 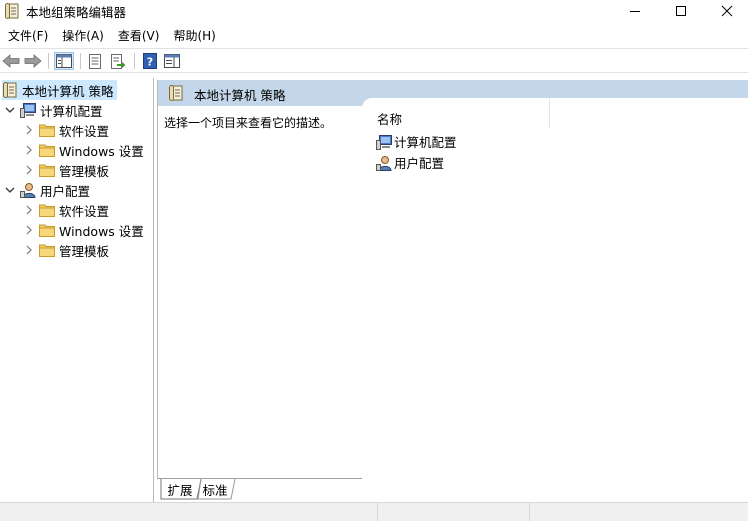 I want to click on forward-arrow-icon, so click(x=33, y=61).